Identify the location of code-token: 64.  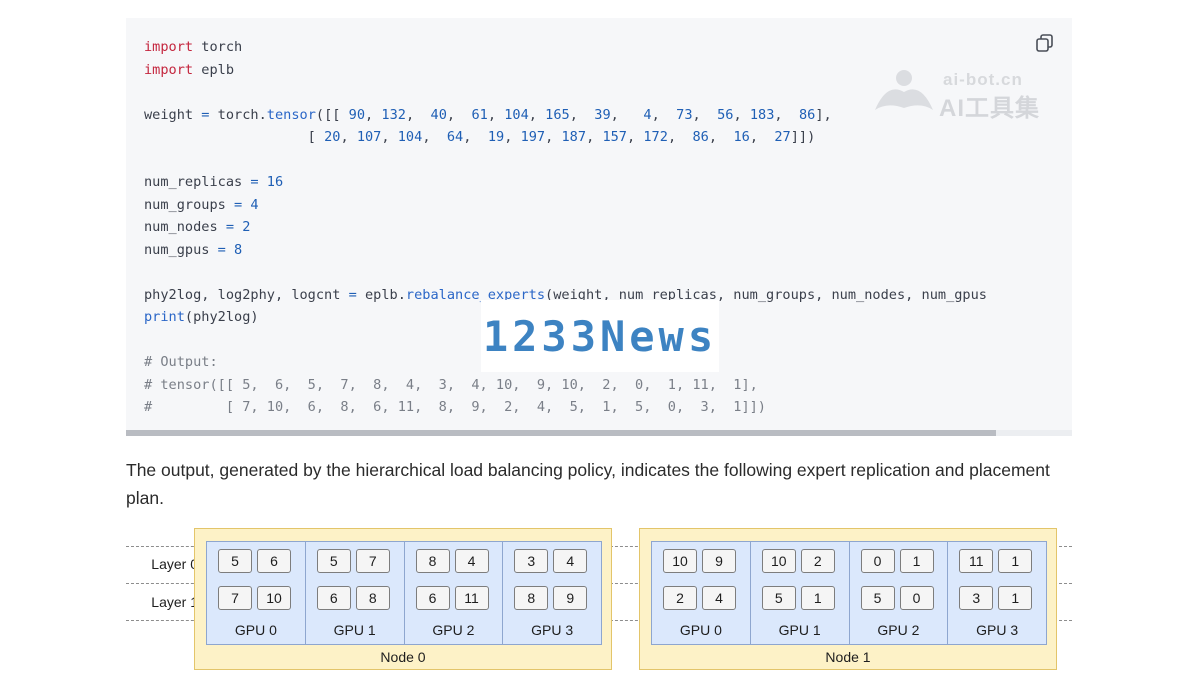
(455, 137).